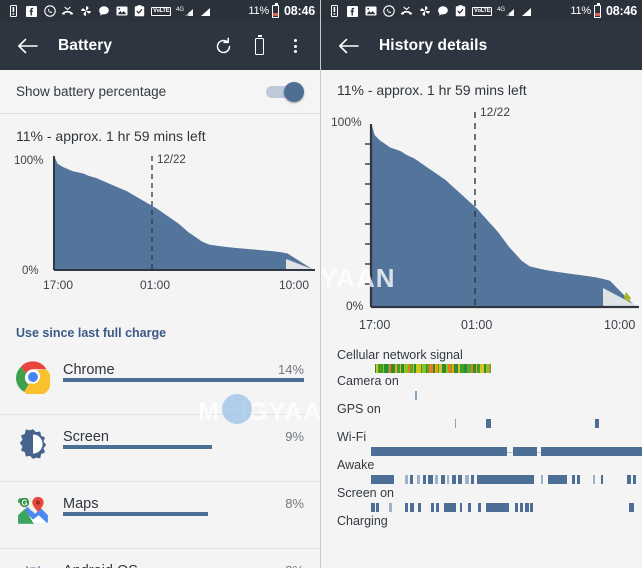 The image size is (642, 568). I want to click on battery-icon, so click(259, 46).